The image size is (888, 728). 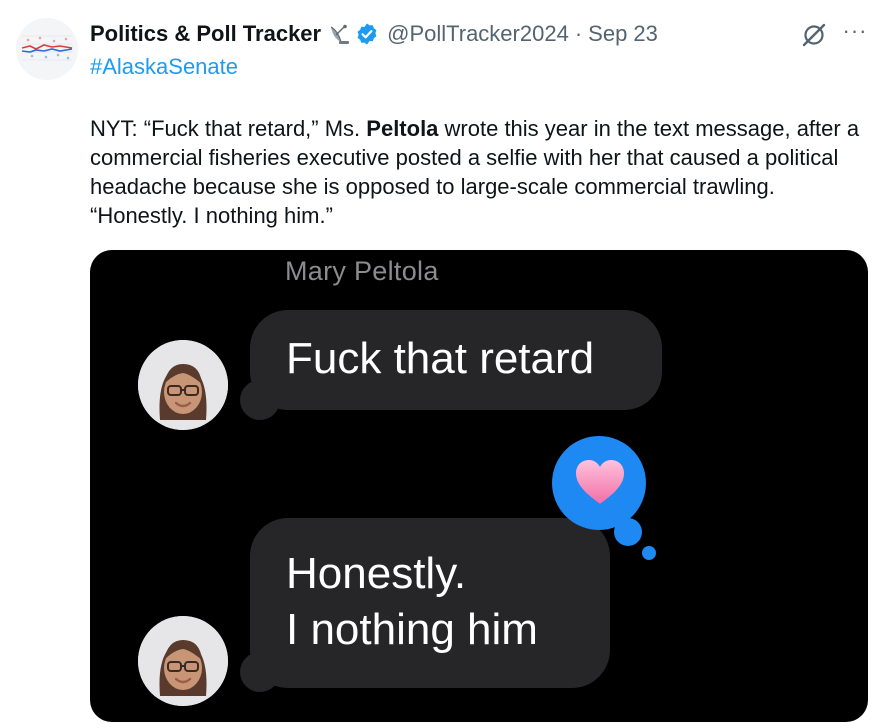 I want to click on heart-reaction-badge, so click(x=599, y=483).